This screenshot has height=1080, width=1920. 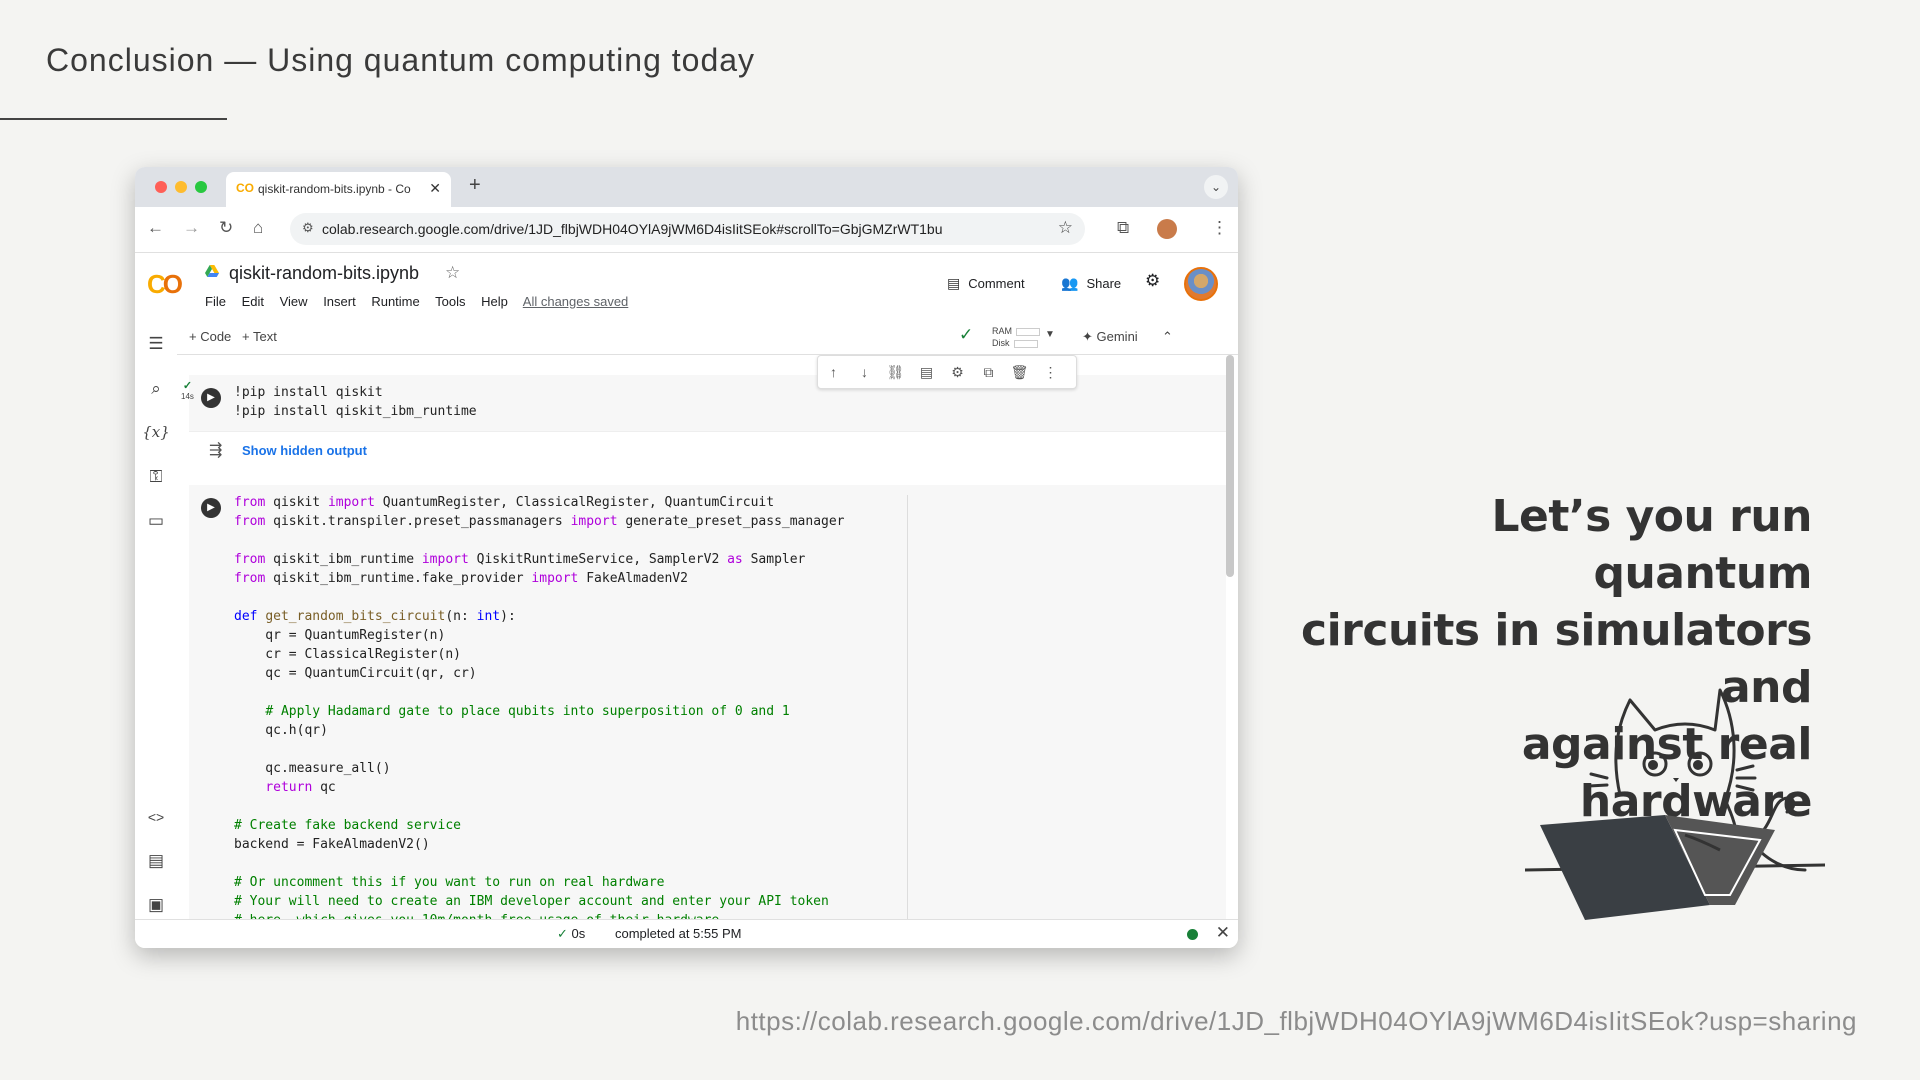 I want to click on menu-insert: Insert, so click(x=339, y=301).